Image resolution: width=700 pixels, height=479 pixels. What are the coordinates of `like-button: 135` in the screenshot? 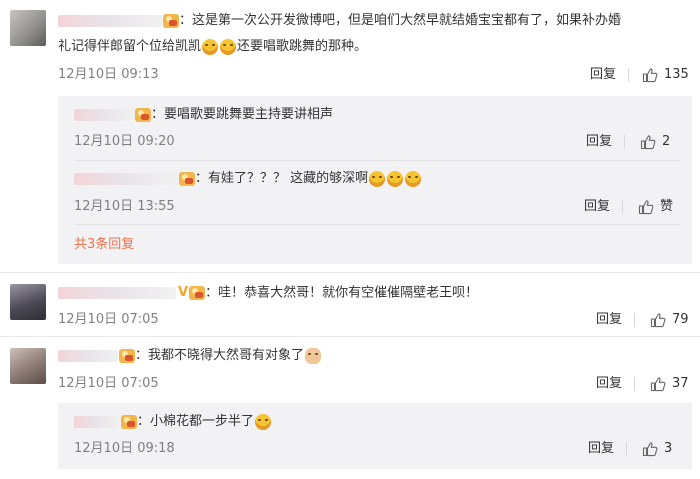 It's located at (665, 75).